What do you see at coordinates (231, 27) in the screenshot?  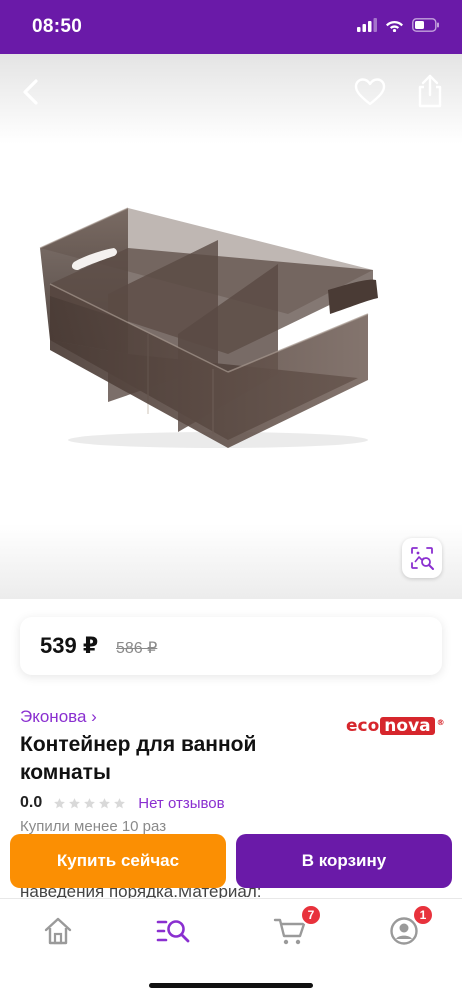 I see `status-bar: 08:50` at bounding box center [231, 27].